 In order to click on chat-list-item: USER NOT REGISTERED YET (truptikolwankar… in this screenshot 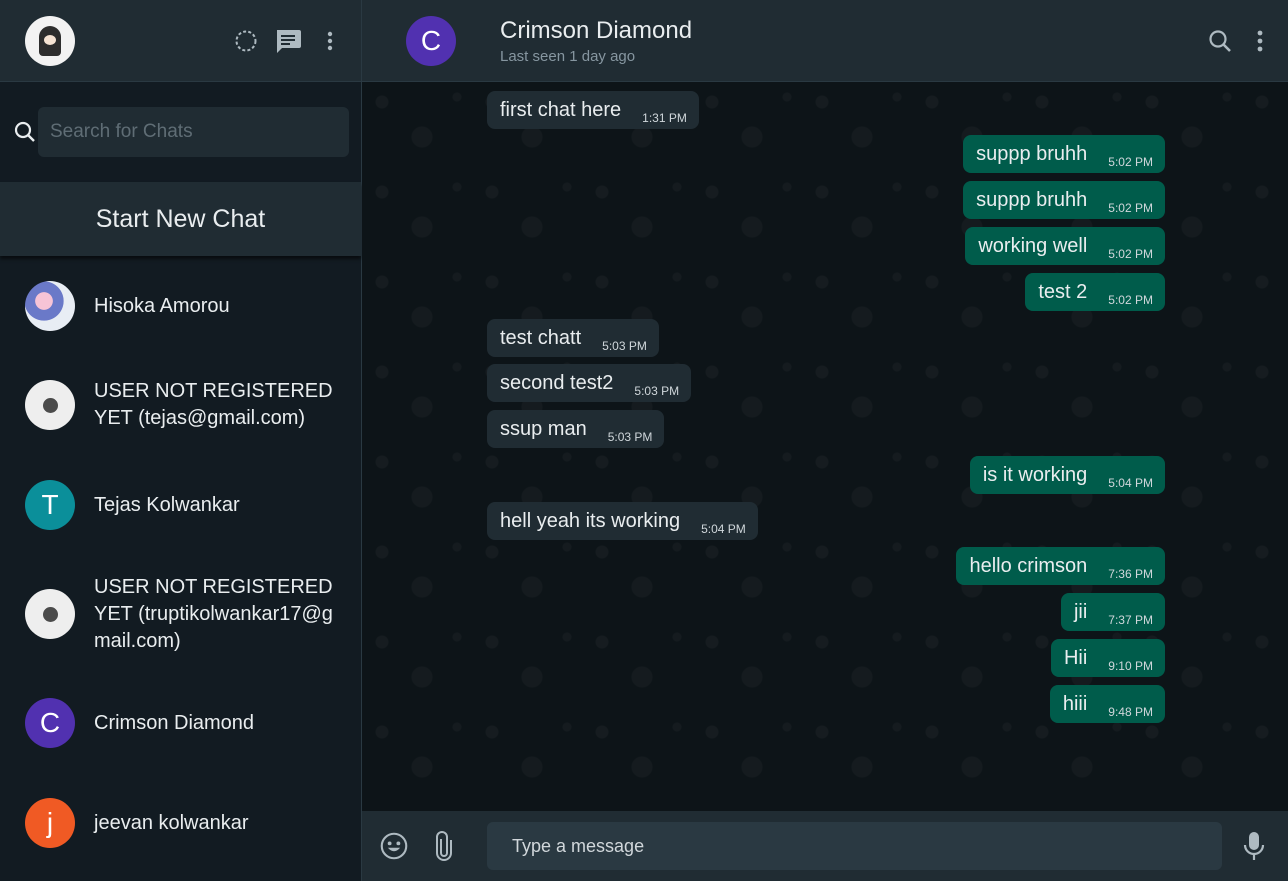, I will do `click(180, 614)`.